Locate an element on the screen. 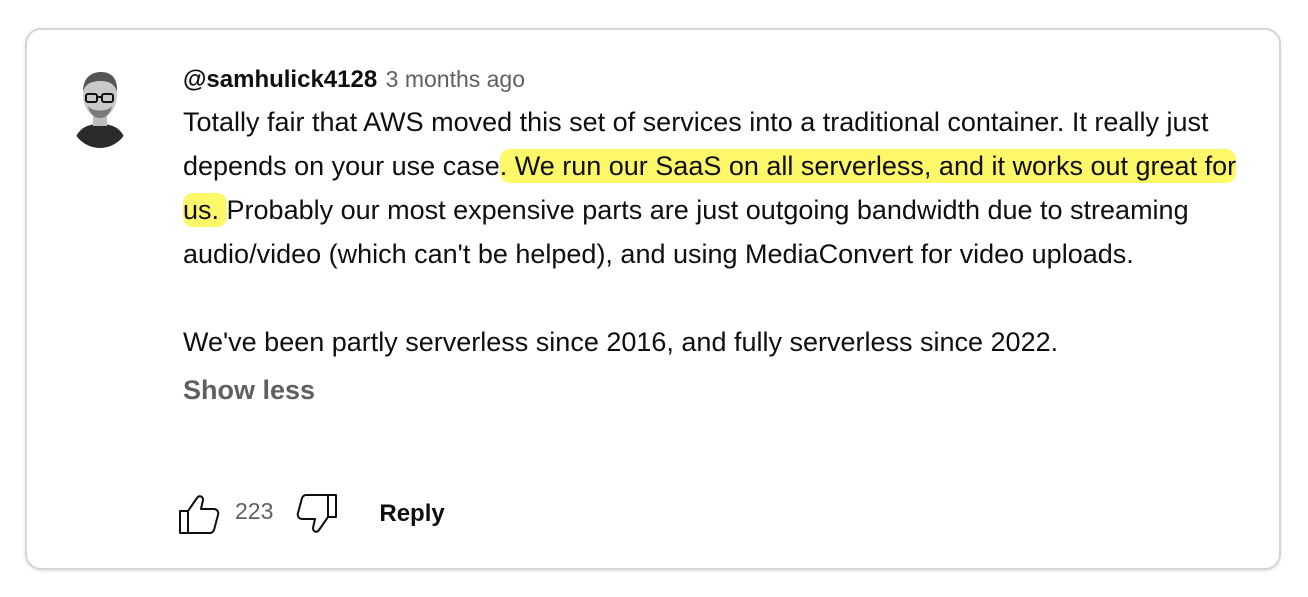 The height and width of the screenshot is (597, 1308). like-button is located at coordinates (199, 514).